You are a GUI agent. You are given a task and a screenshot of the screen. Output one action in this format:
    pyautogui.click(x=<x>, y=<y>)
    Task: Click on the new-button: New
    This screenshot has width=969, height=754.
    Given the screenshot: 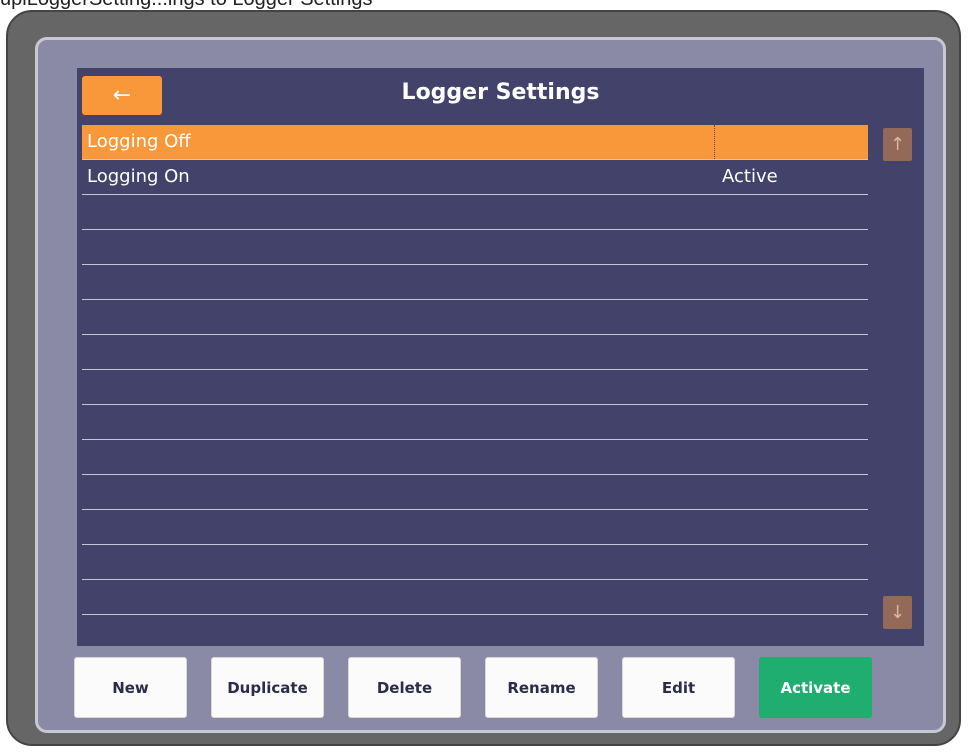 What is the action you would take?
    pyautogui.click(x=130, y=687)
    